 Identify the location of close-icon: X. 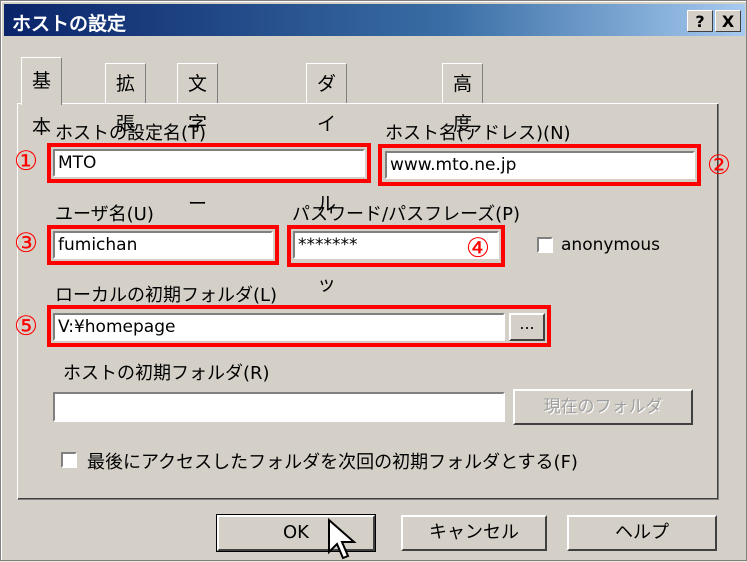
(728, 21).